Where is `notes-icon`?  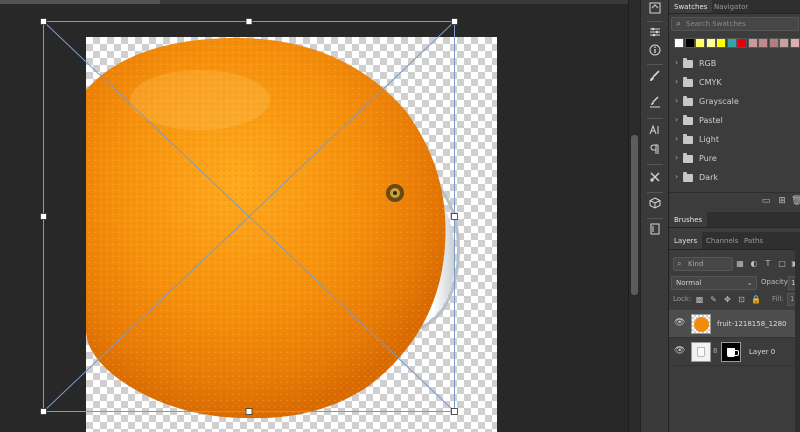
notes-icon is located at coordinates (655, 232).